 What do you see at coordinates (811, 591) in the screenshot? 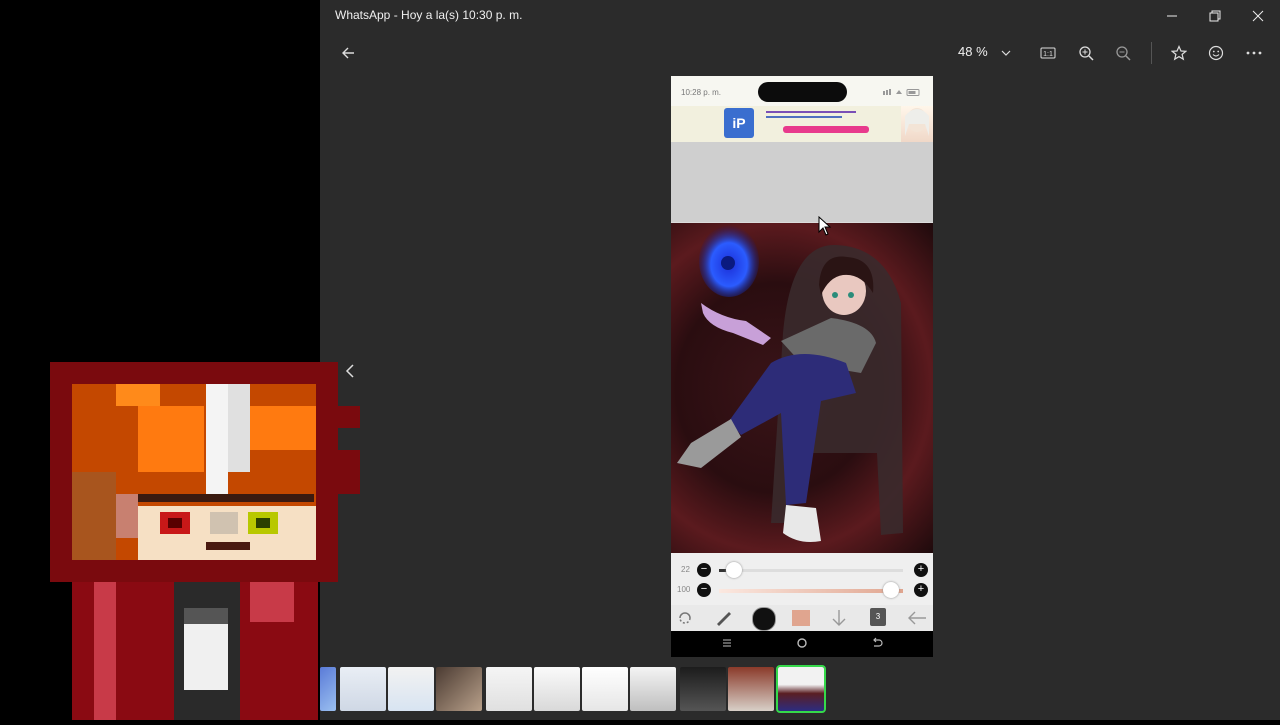
I see `opacity-slider-track` at bounding box center [811, 591].